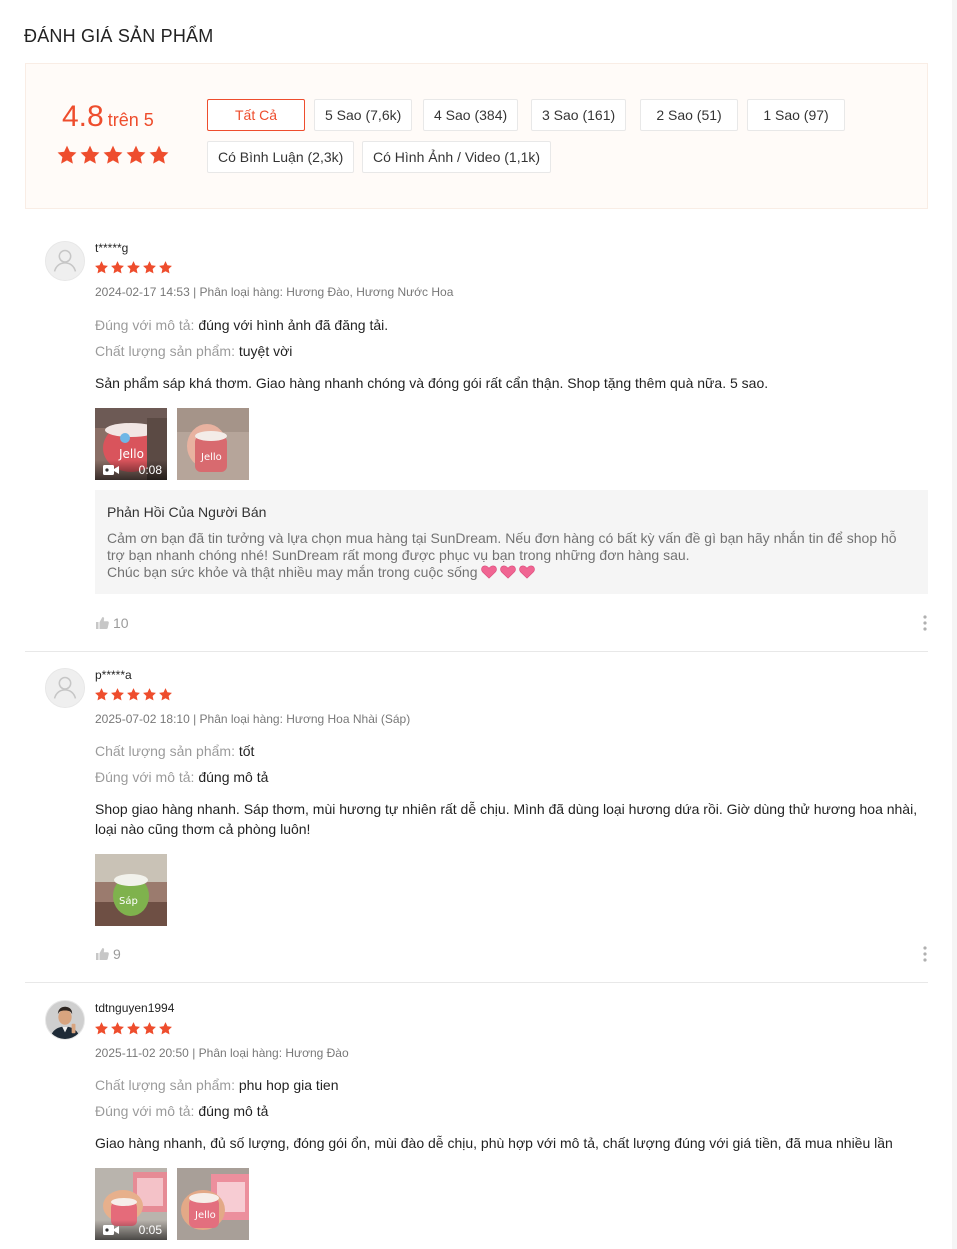 The width and height of the screenshot is (957, 1249). Describe the element at coordinates (131, 1204) in the screenshot. I see `review-video-thumbnail: 0:05` at that location.